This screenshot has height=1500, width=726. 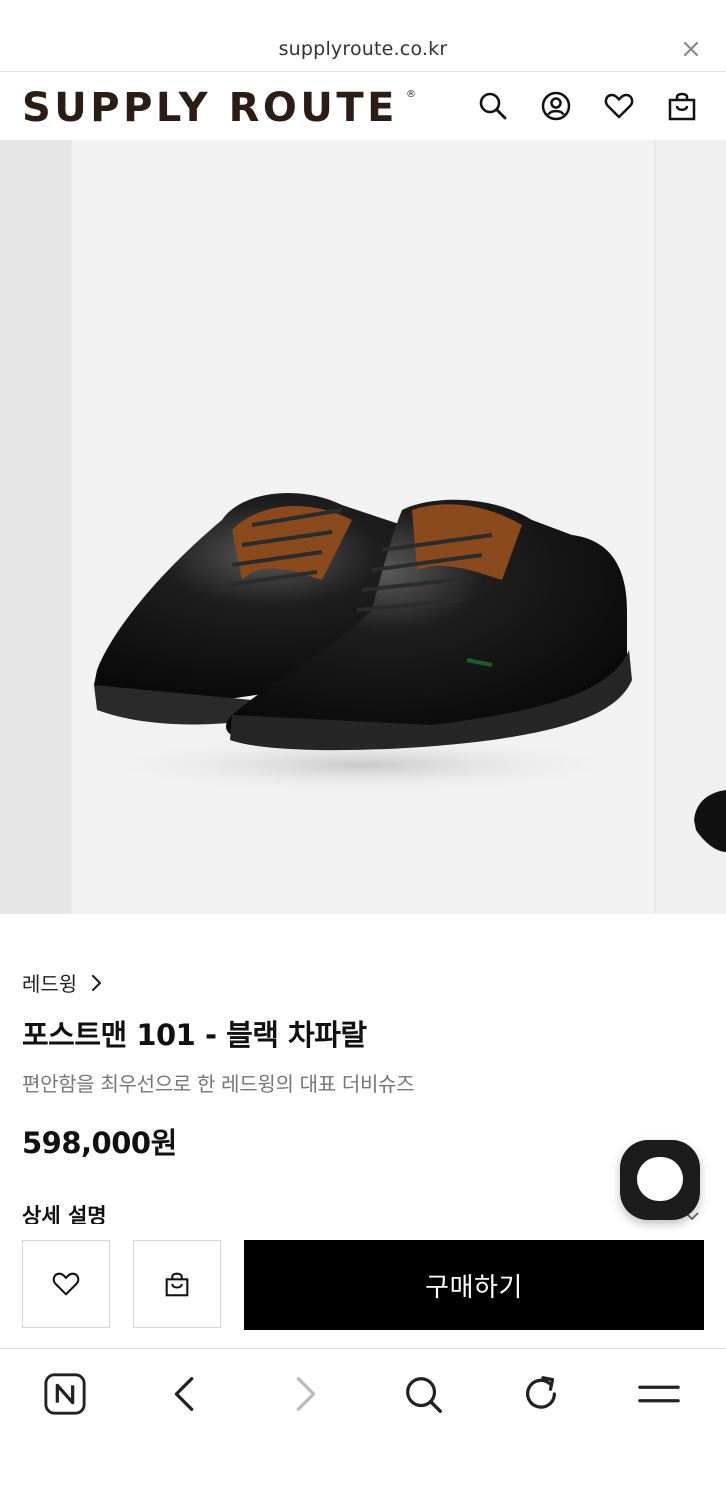 What do you see at coordinates (305, 1394) in the screenshot?
I see `forward-icon` at bounding box center [305, 1394].